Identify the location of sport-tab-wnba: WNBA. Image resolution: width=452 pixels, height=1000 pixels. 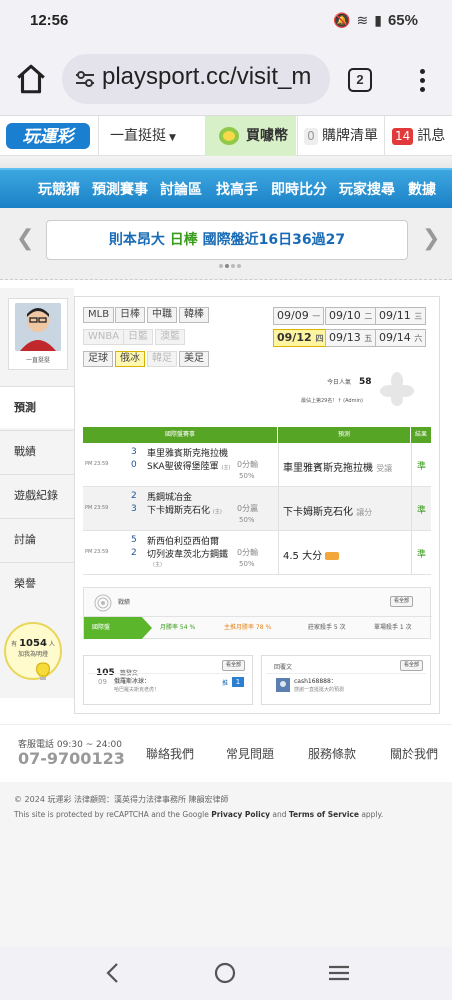
(104, 337).